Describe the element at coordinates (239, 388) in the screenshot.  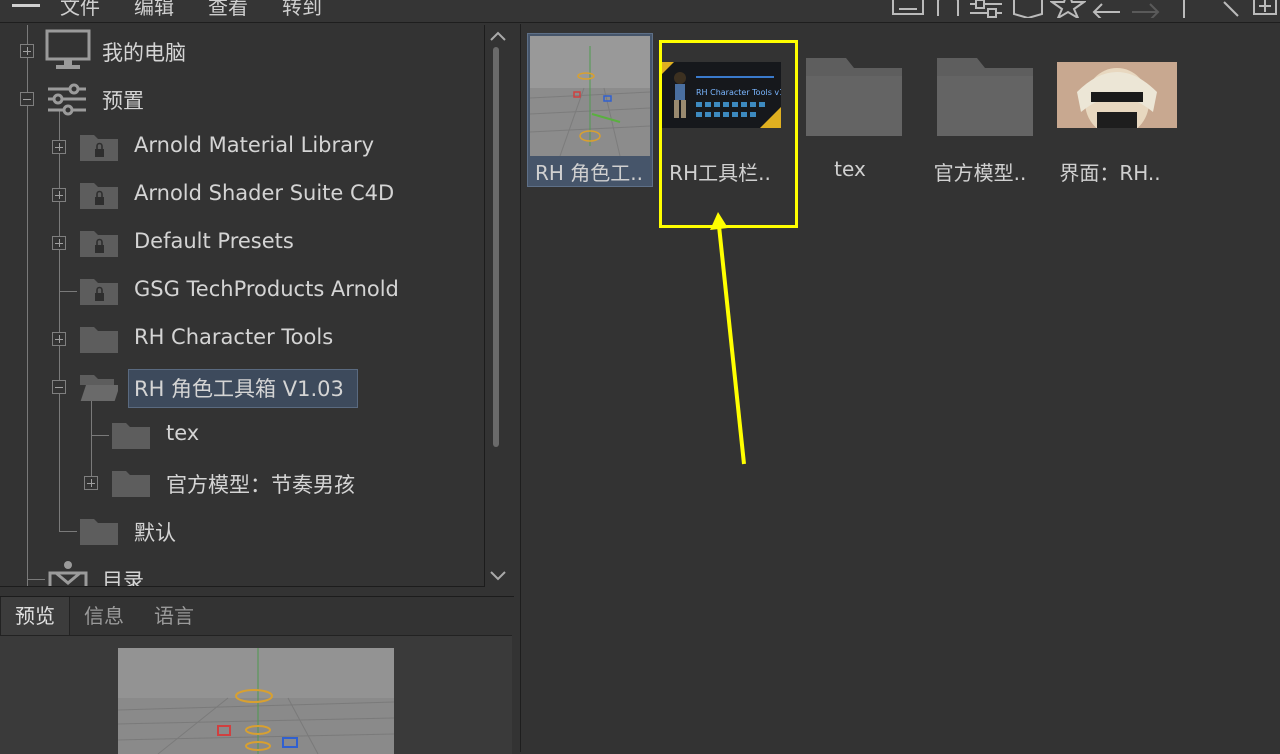
I see `tree-node-rh-toolbox-v103: RH 角色工具箱 V1.03` at that location.